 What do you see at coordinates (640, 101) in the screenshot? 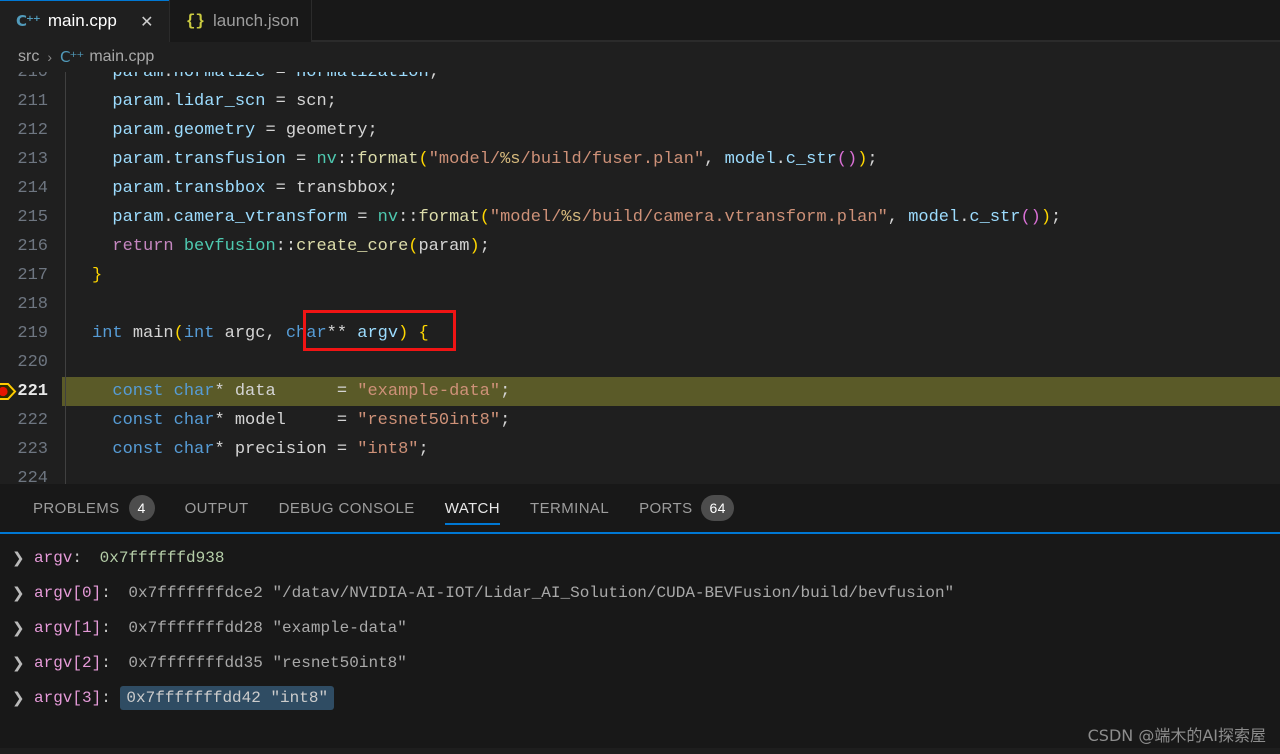
I see `code-line-211: 211 param.lidar_scn = scn;` at bounding box center [640, 101].